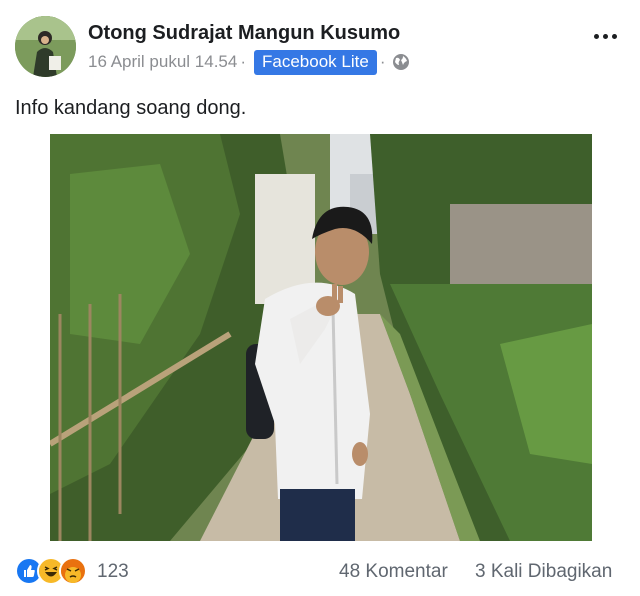 The height and width of the screenshot is (596, 640). Describe the element at coordinates (244, 33) in the screenshot. I see `author-name: Otong Sudrajat Mangun Kusumo` at that location.